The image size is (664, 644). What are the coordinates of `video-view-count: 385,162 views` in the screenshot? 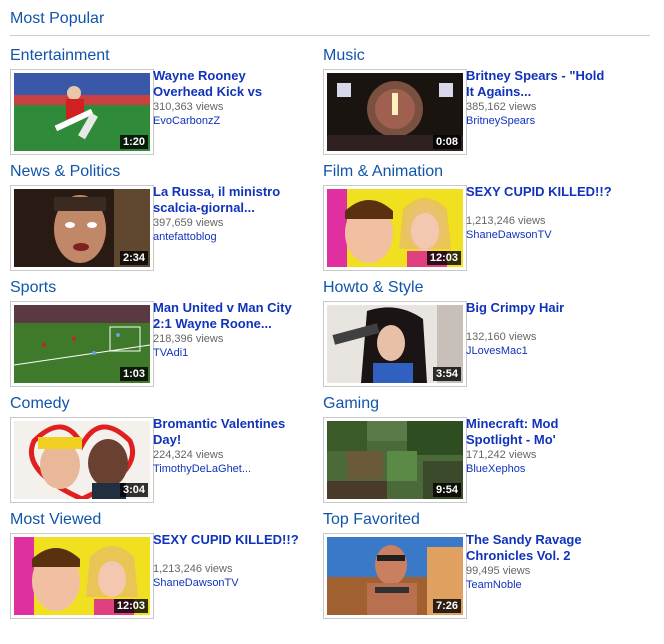 It's located at (501, 107).